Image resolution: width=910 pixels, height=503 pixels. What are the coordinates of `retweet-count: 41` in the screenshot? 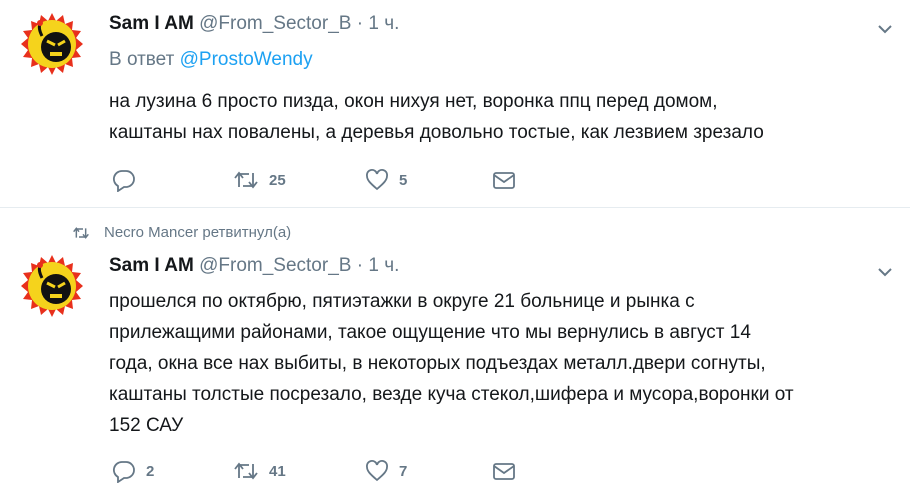 It's located at (277, 471).